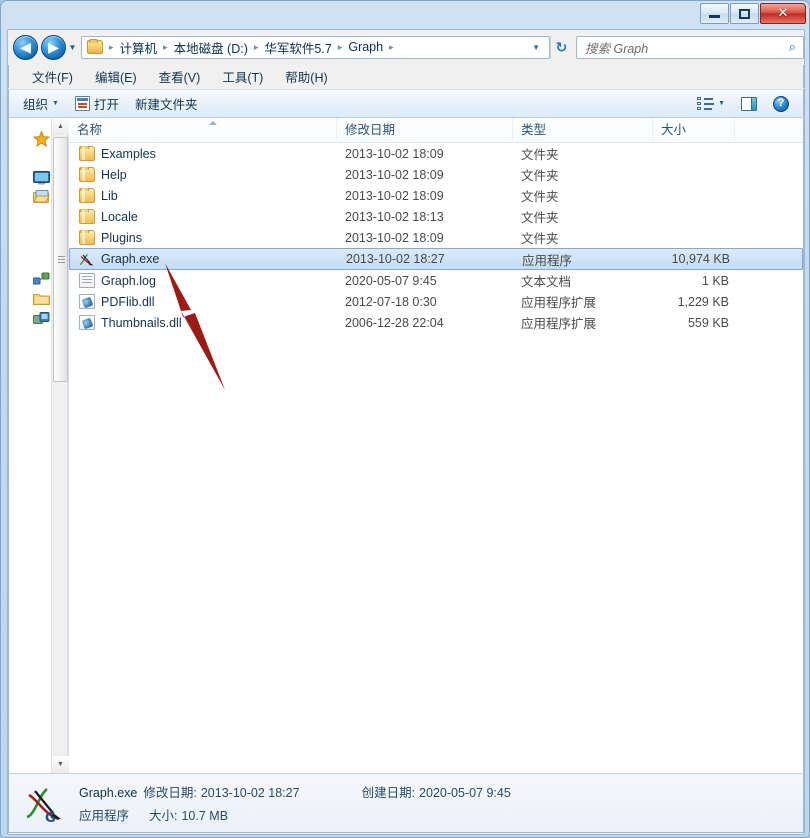 The image size is (810, 838). I want to click on maximize-button, so click(744, 13).